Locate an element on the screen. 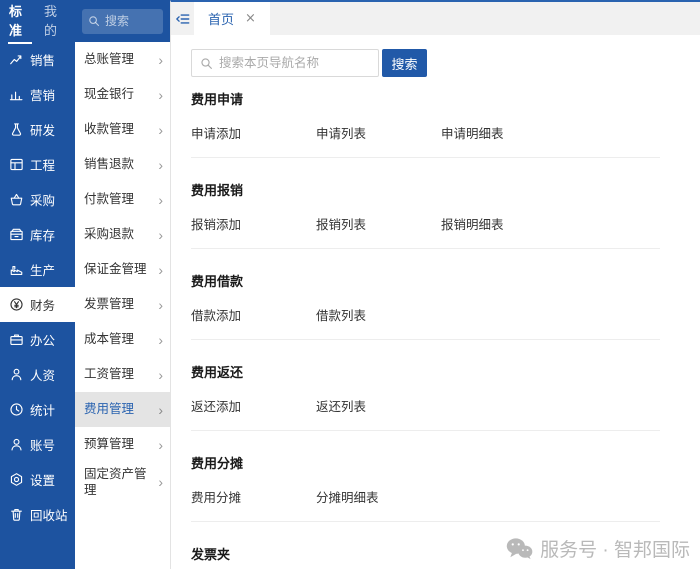 The image size is (700, 569). box-icon is located at coordinates (16, 234).